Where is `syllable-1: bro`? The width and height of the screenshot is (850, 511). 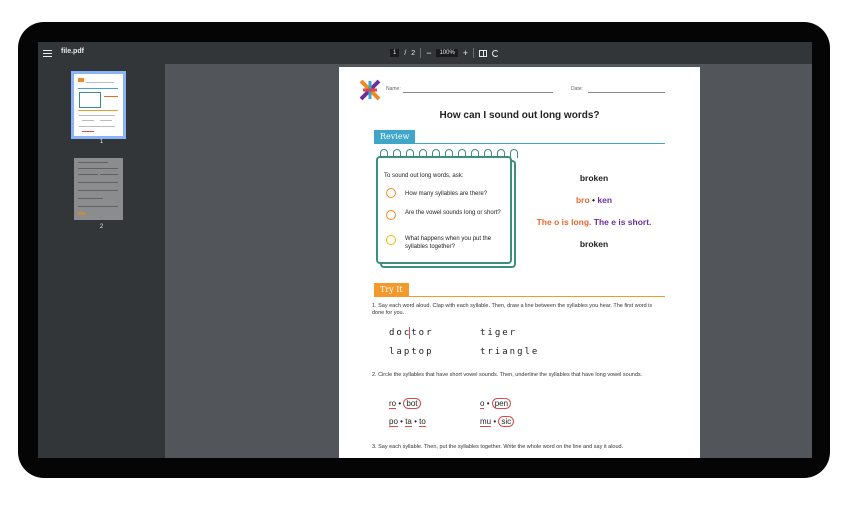
syllable-1: bro is located at coordinates (582, 200).